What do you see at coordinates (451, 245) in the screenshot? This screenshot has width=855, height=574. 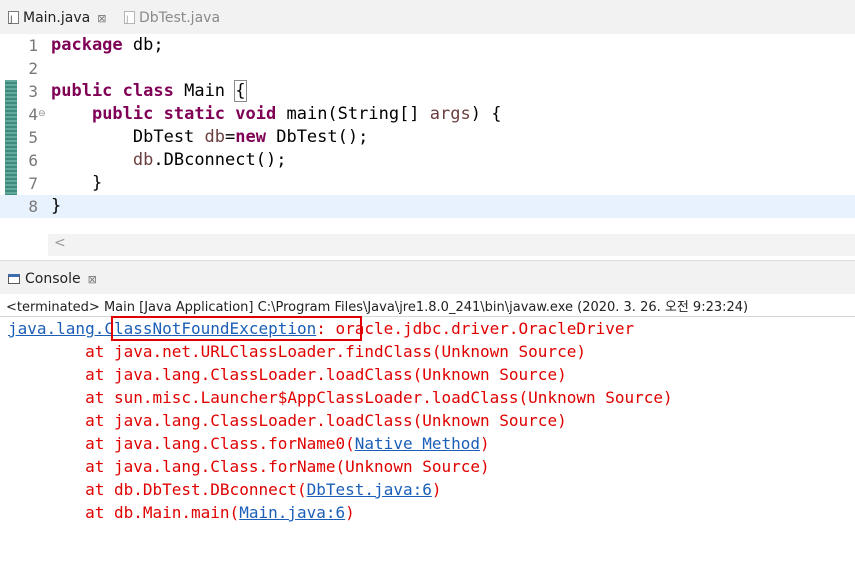 I see `horizontal-scrollbar: <` at bounding box center [451, 245].